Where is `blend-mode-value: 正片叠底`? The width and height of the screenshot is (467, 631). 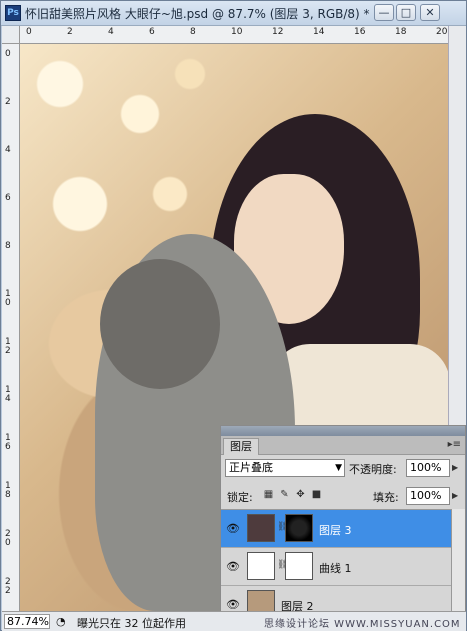 blend-mode-value: 正片叠底 is located at coordinates (251, 467).